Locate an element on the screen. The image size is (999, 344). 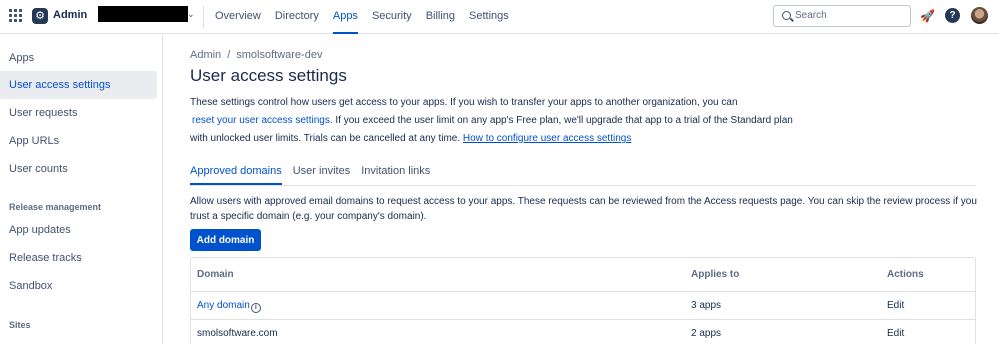
sidebar-item-sandbox: Sandbox is located at coordinates (78, 286).